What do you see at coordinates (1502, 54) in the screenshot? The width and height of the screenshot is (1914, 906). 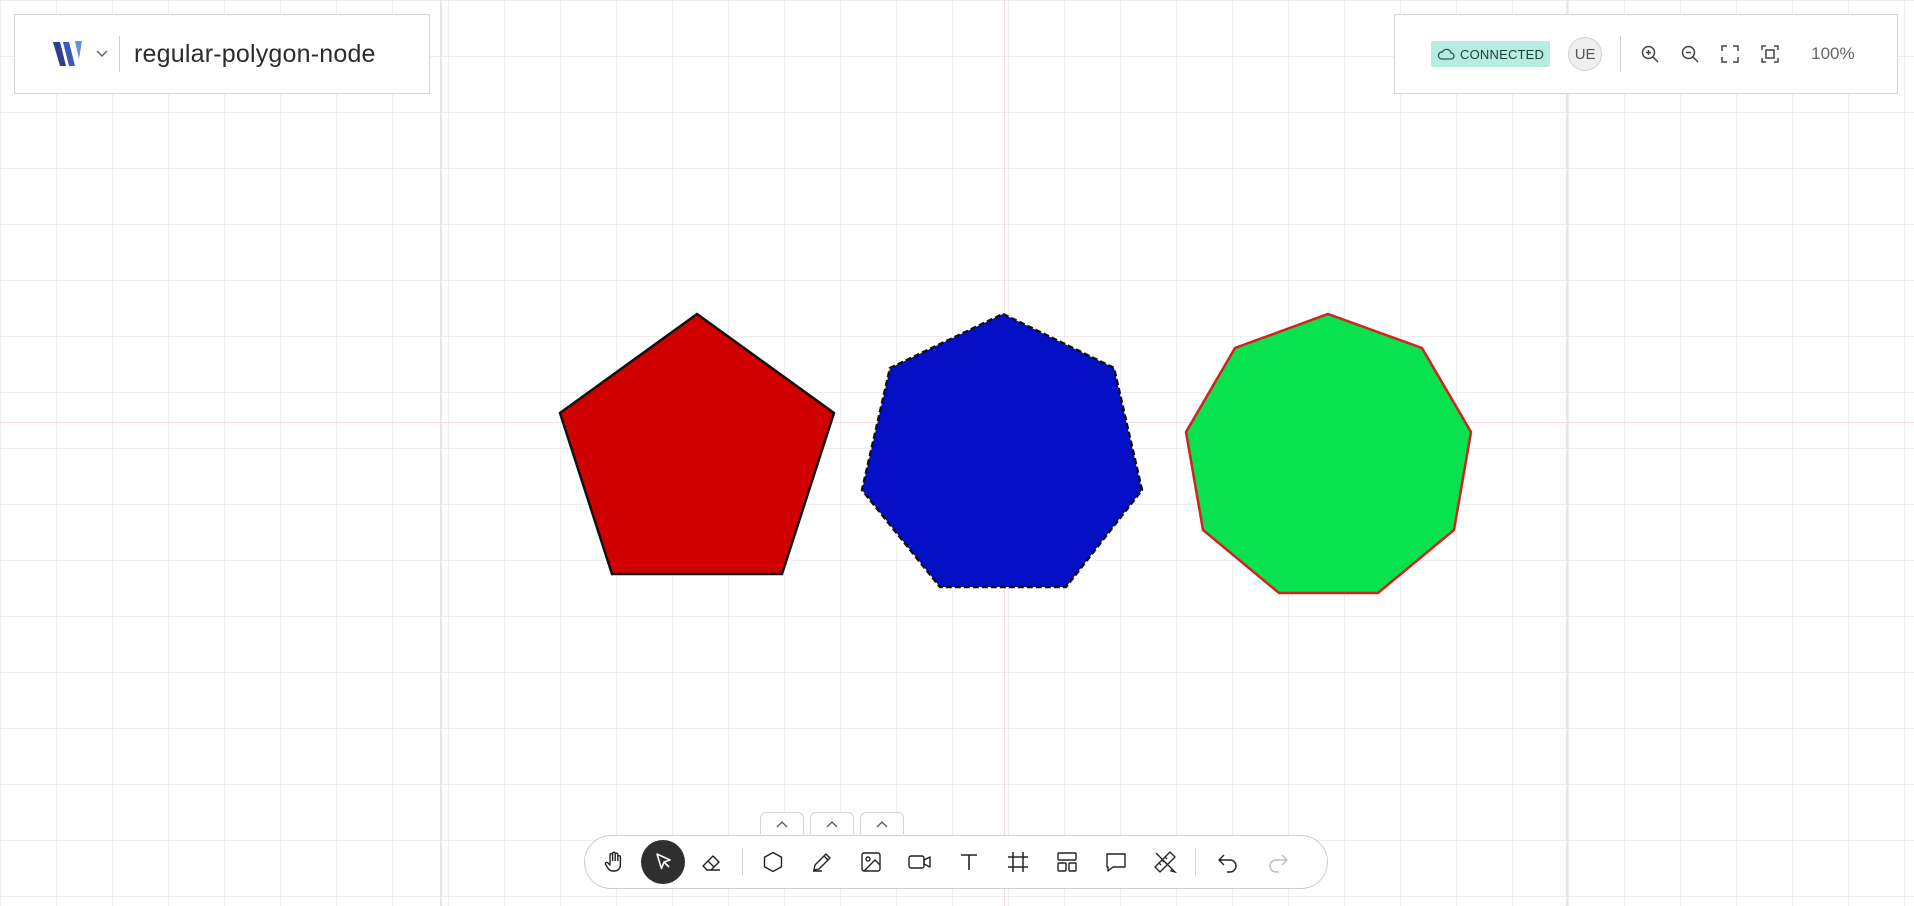 I see `connection-status-label: CONNECTED` at bounding box center [1502, 54].